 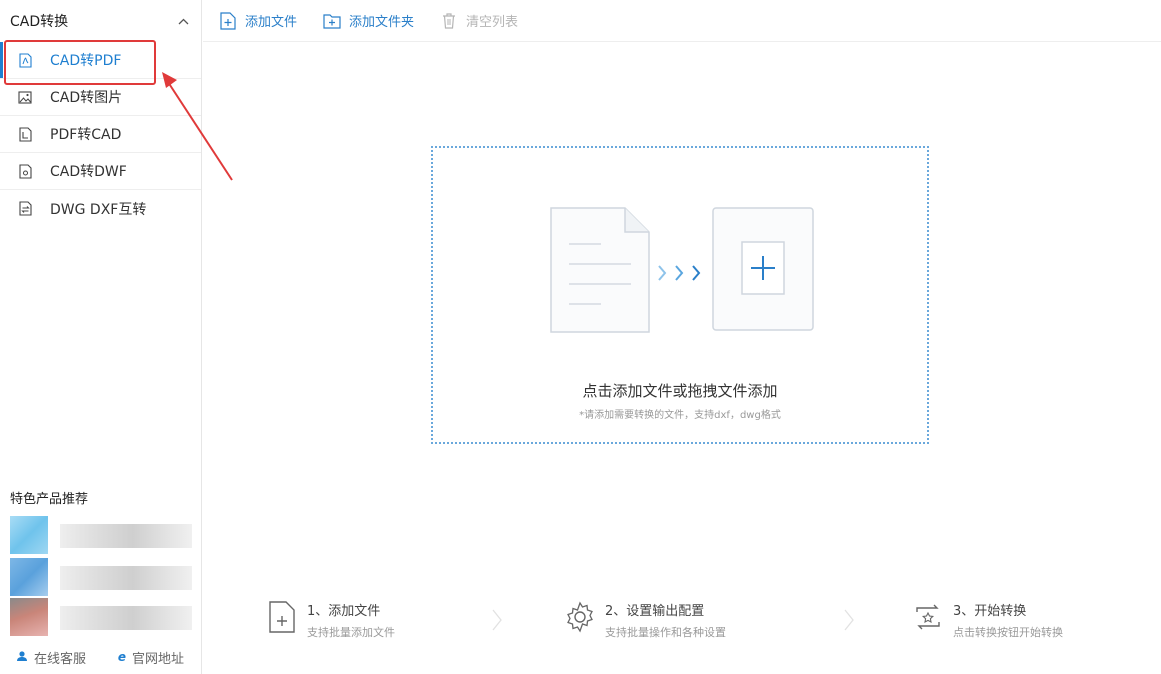 I want to click on add-folder-label: 添加文件夹, so click(x=382, y=22).